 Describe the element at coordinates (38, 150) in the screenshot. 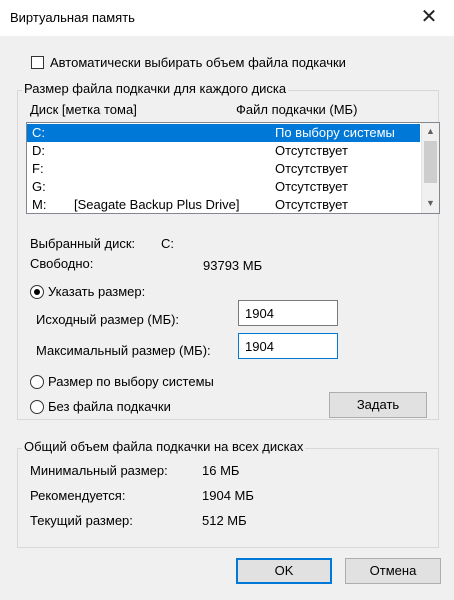

I see `drive-letter: D:` at that location.